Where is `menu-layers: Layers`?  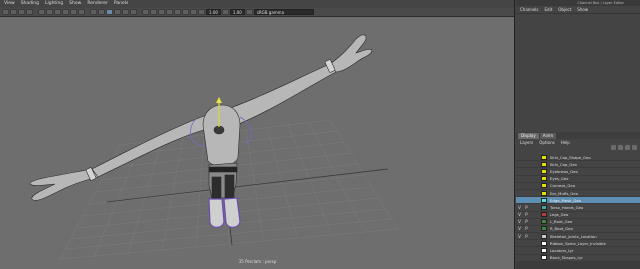
menu-layers: Layers is located at coordinates (526, 142).